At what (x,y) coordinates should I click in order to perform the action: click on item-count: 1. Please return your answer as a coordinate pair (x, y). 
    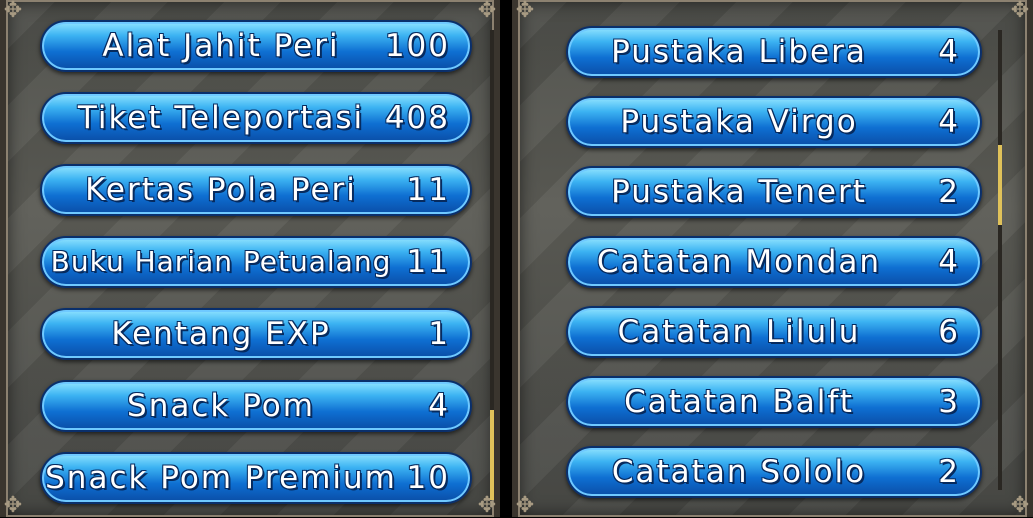
    Looking at the image, I should click on (439, 334).